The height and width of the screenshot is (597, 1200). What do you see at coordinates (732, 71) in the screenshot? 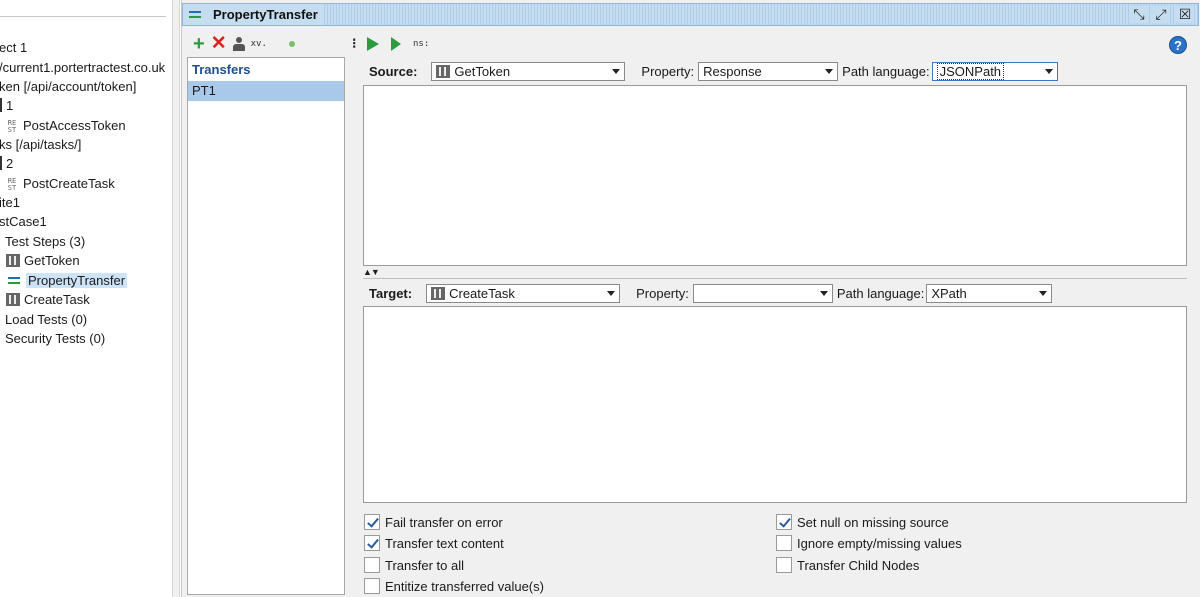
I see `source-property-value: Response` at bounding box center [732, 71].